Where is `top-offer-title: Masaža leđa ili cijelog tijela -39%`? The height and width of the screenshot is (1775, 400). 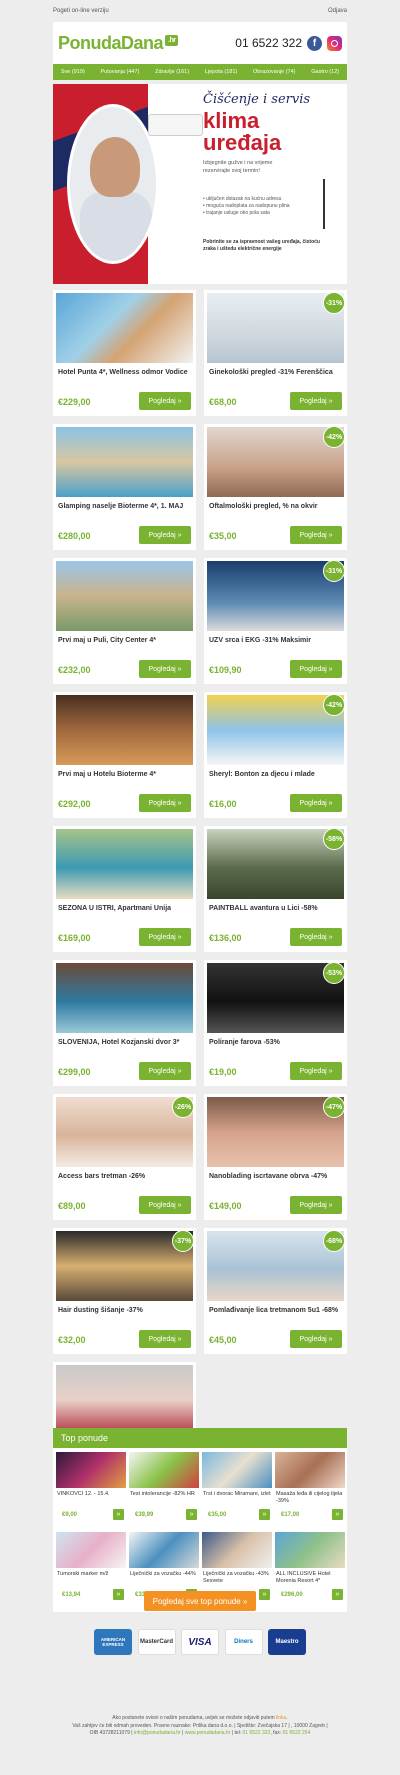 top-offer-title: Masaža leđa ili cijelog tijela -39% is located at coordinates (311, 1498).